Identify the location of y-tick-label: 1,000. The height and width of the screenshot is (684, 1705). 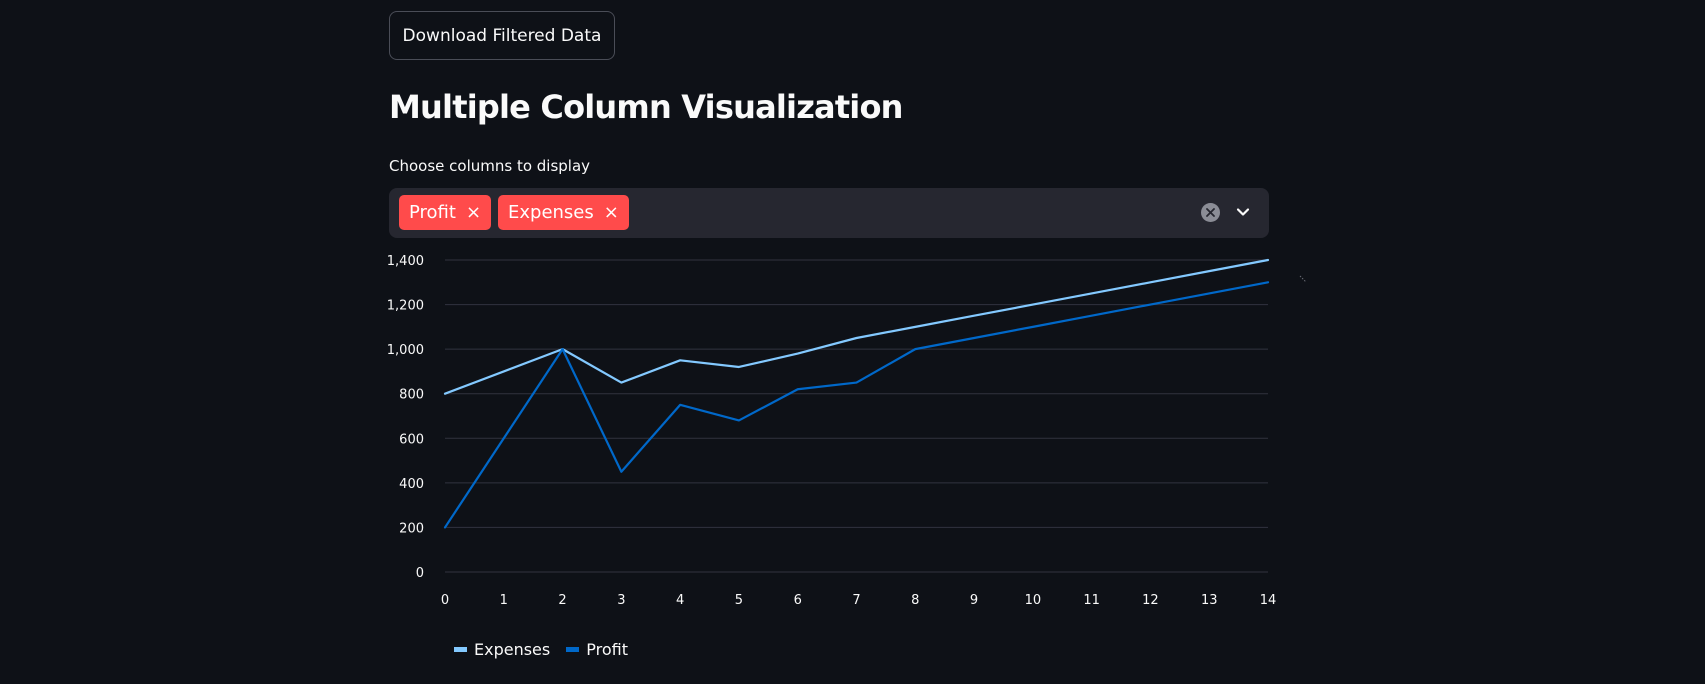
(405, 350).